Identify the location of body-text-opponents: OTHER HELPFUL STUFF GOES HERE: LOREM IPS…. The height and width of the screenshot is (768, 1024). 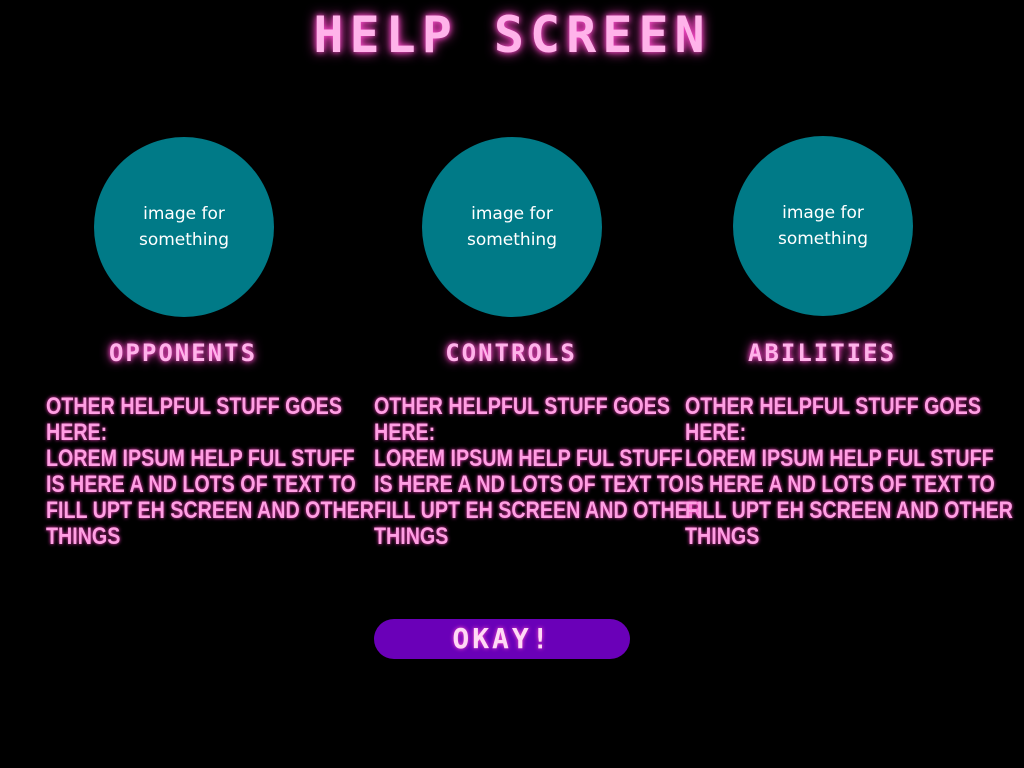
(210, 471).